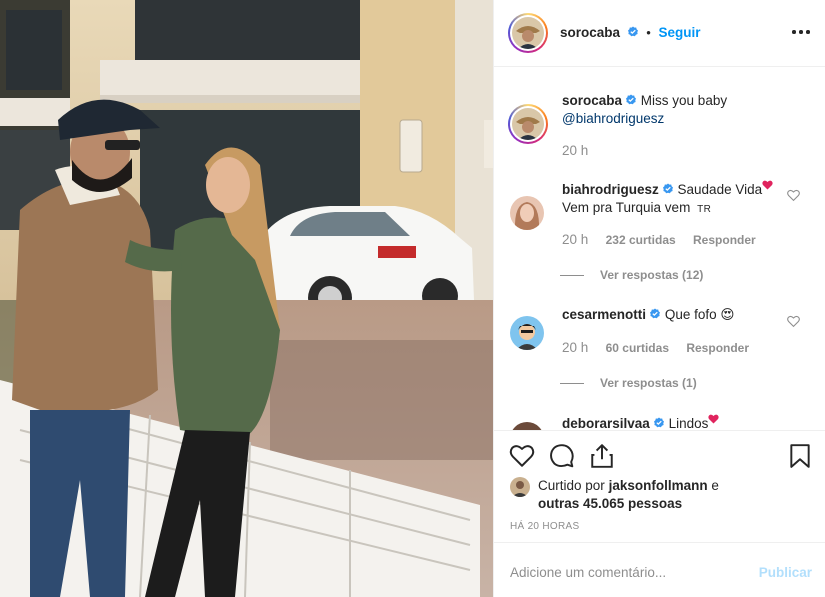 The image size is (825, 597). What do you see at coordinates (684, 100) in the screenshot?
I see `caption-text: Miss you baby` at bounding box center [684, 100].